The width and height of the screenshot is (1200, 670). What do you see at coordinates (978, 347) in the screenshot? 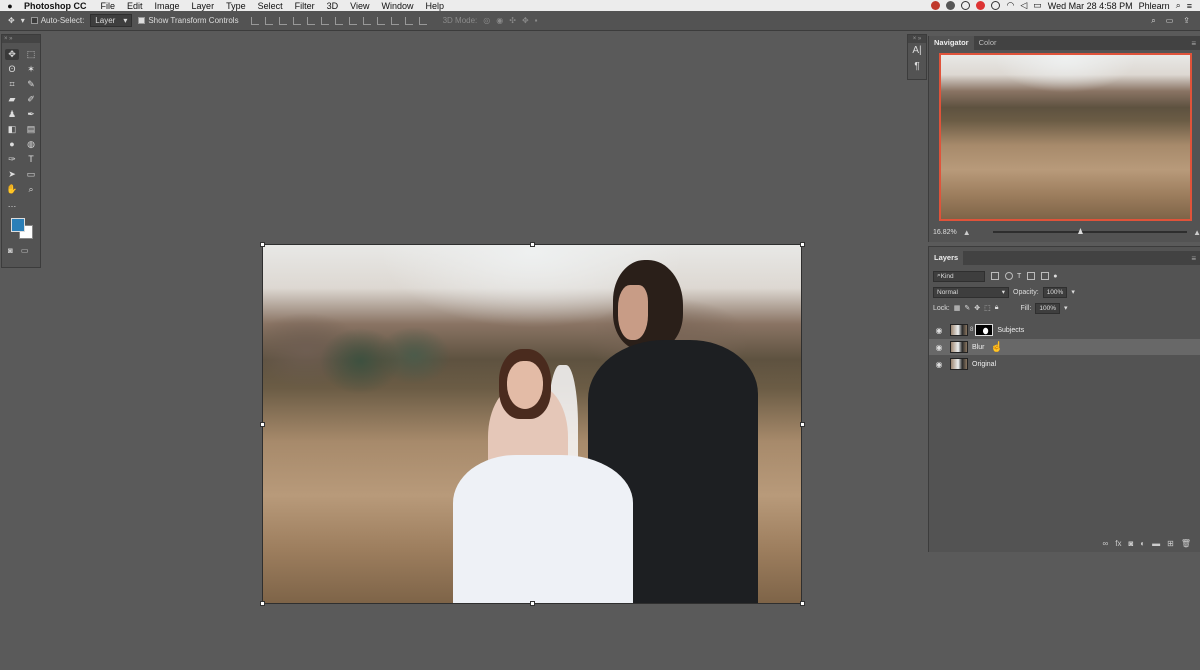
I see `layer-name: Blur` at bounding box center [978, 347].